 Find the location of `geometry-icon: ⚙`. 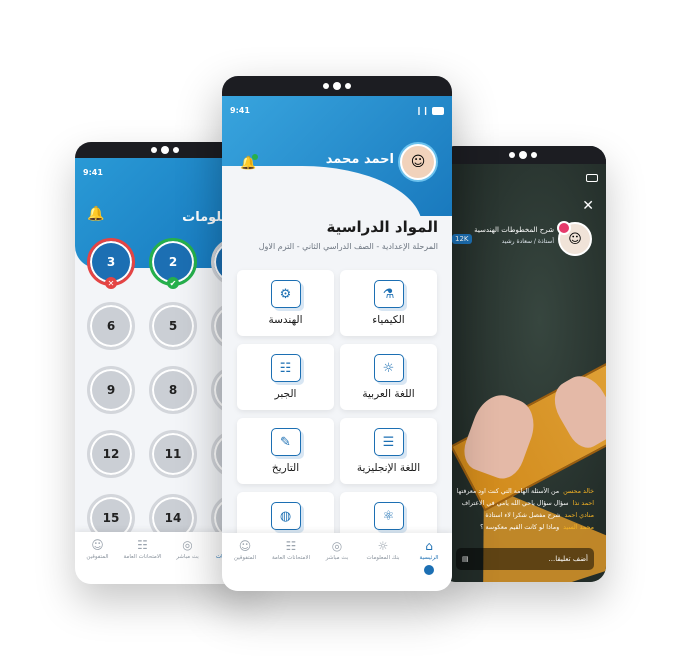

geometry-icon: ⚙ is located at coordinates (285, 294).